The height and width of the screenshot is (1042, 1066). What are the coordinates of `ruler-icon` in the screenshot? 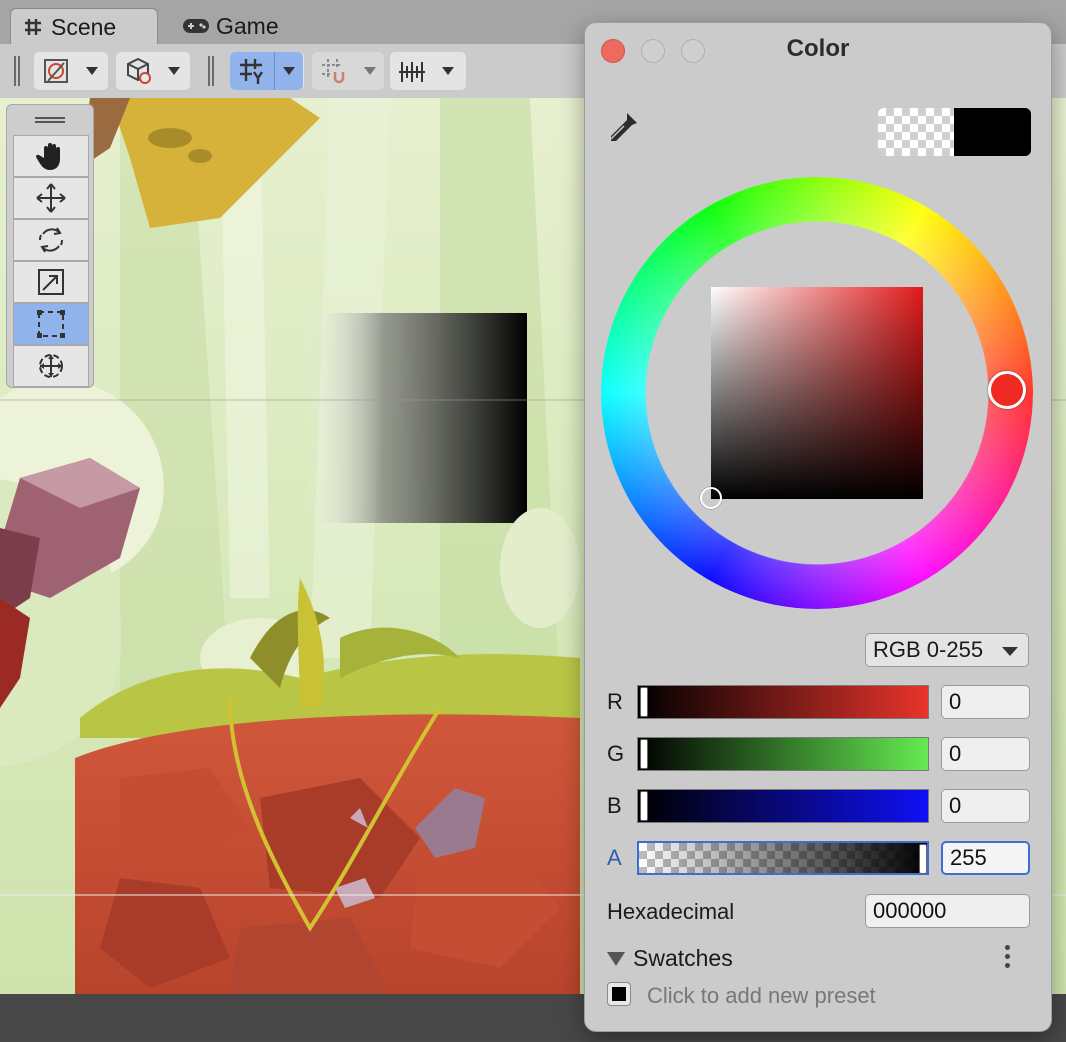 It's located at (412, 72).